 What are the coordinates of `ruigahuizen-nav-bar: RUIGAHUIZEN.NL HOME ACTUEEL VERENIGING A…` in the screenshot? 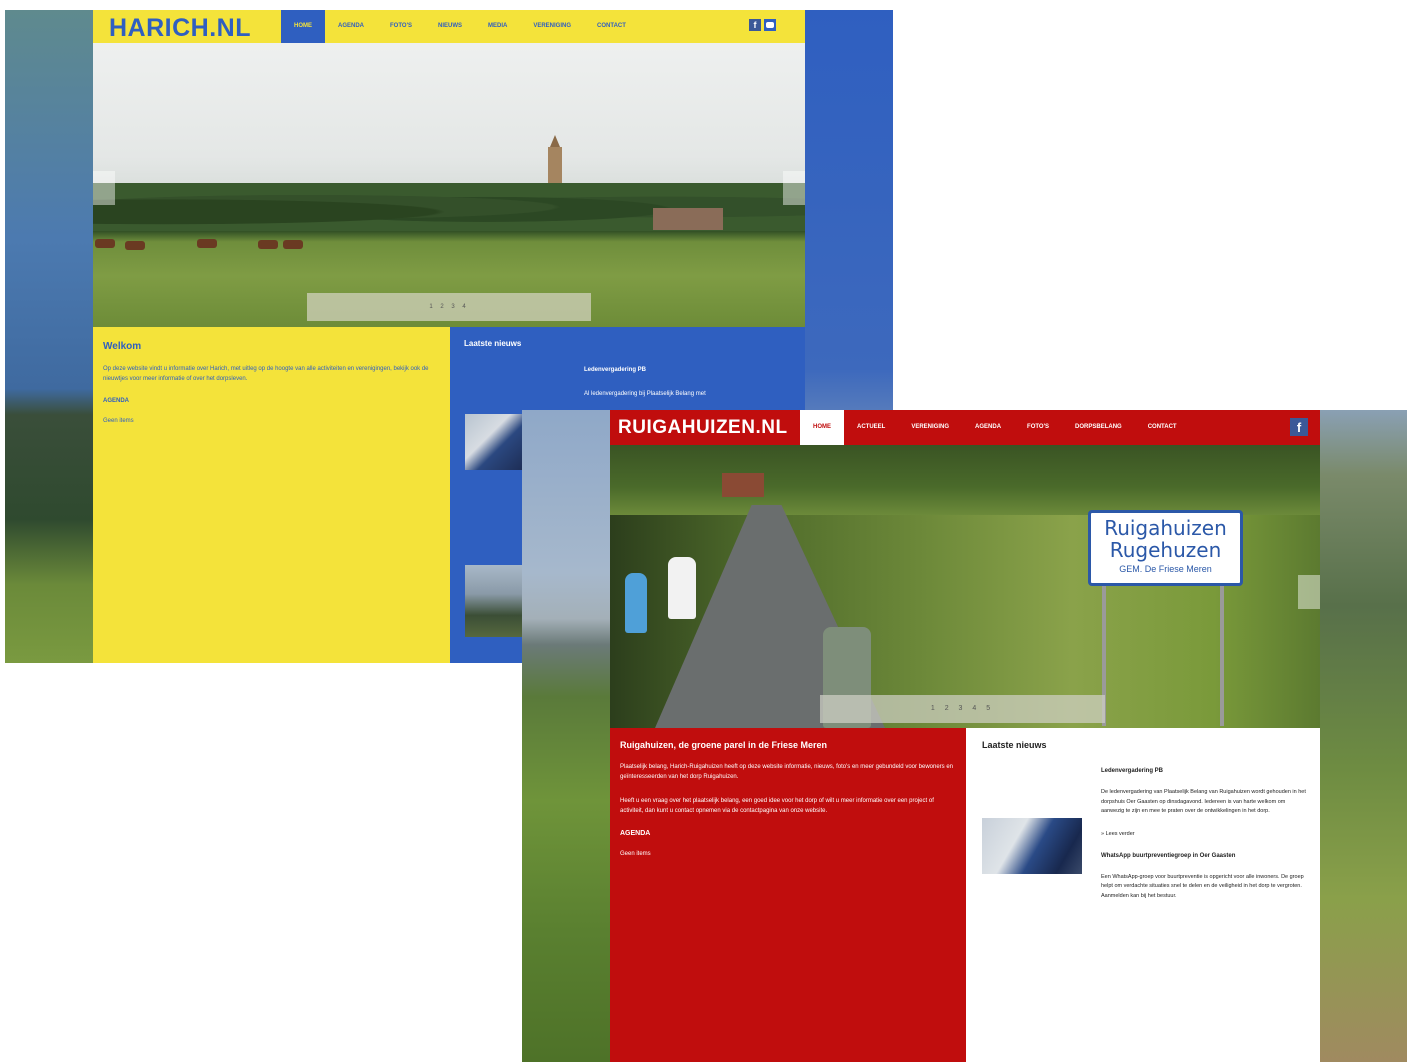 It's located at (965, 427).